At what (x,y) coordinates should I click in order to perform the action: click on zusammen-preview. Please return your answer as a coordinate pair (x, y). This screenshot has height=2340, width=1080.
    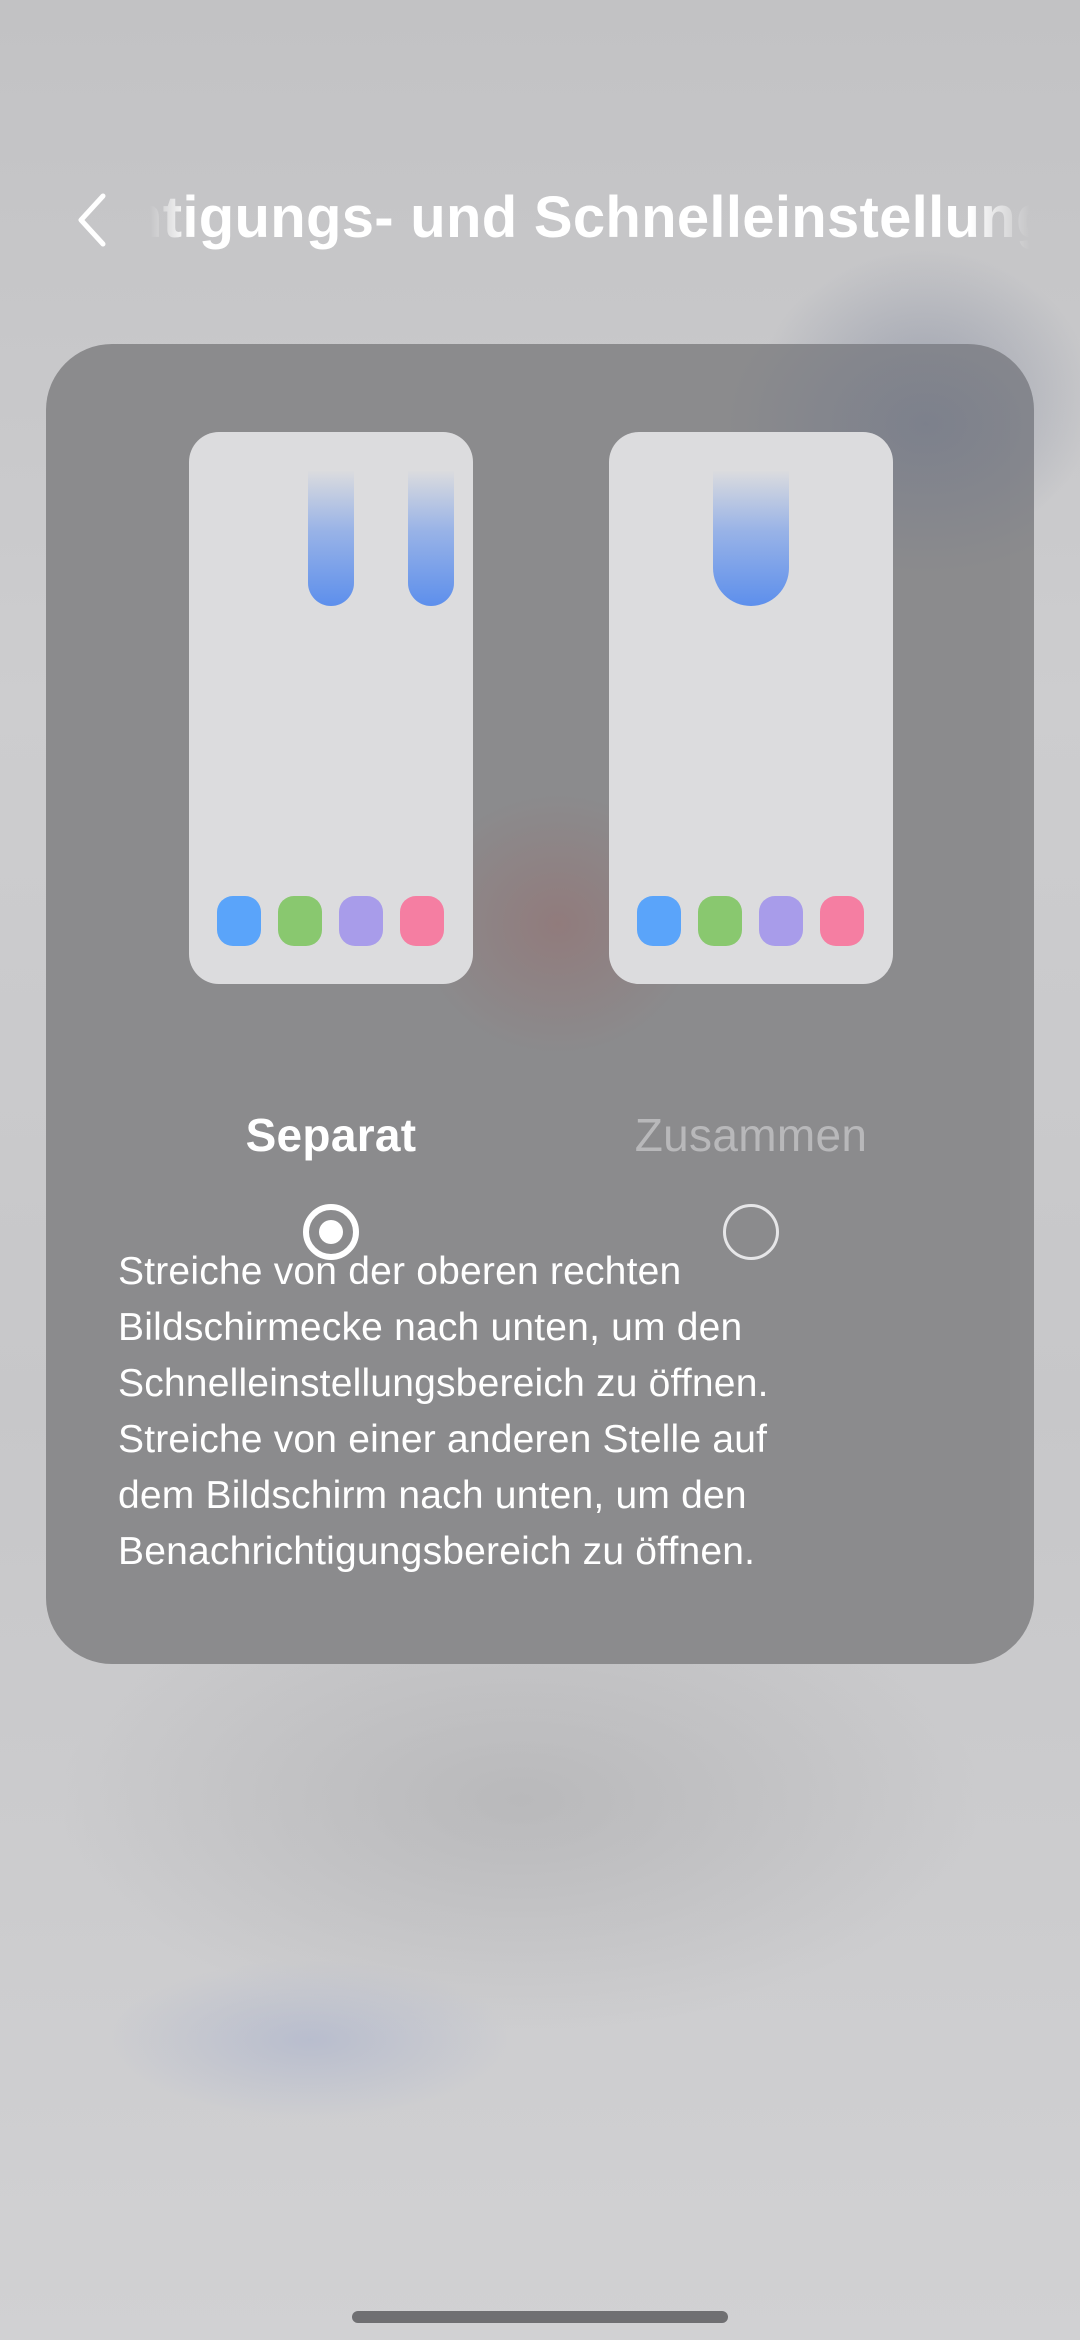
    Looking at the image, I should click on (751, 708).